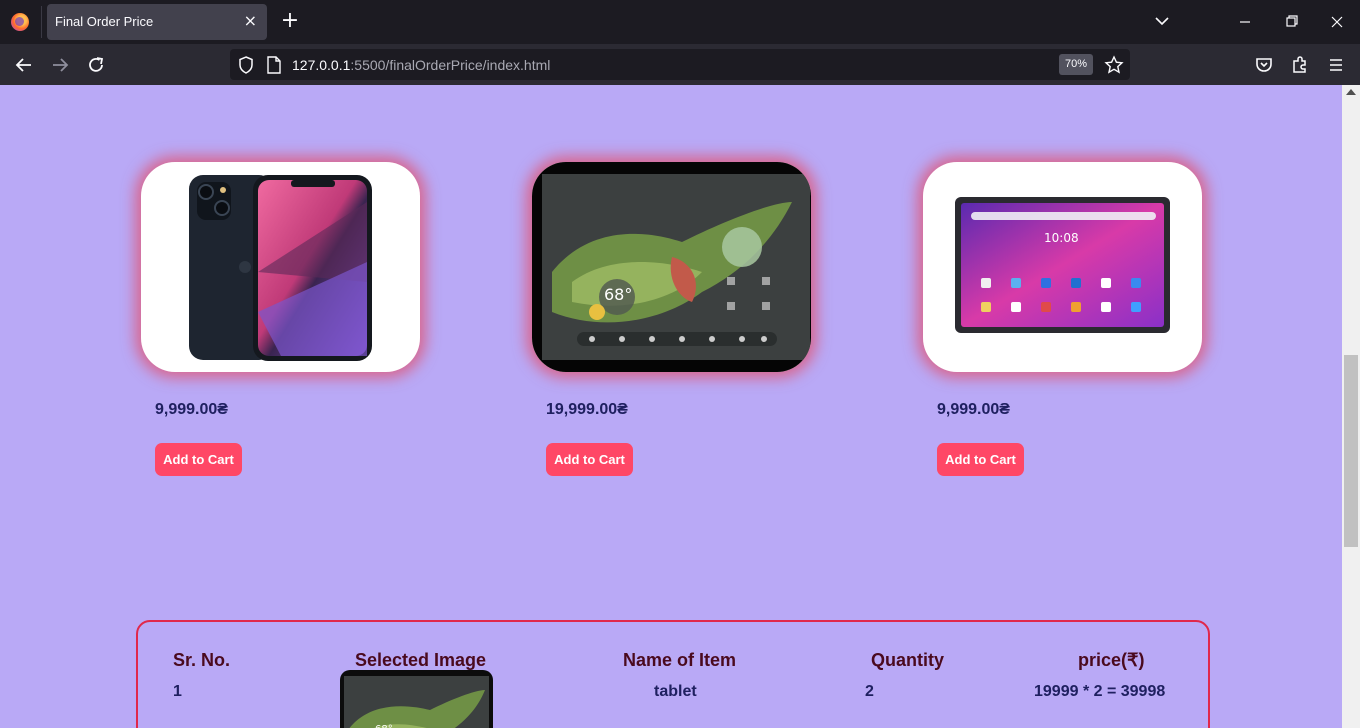 The height and width of the screenshot is (728, 1360). I want to click on row-price: 19999 * 2 = 39998, so click(1100, 691).